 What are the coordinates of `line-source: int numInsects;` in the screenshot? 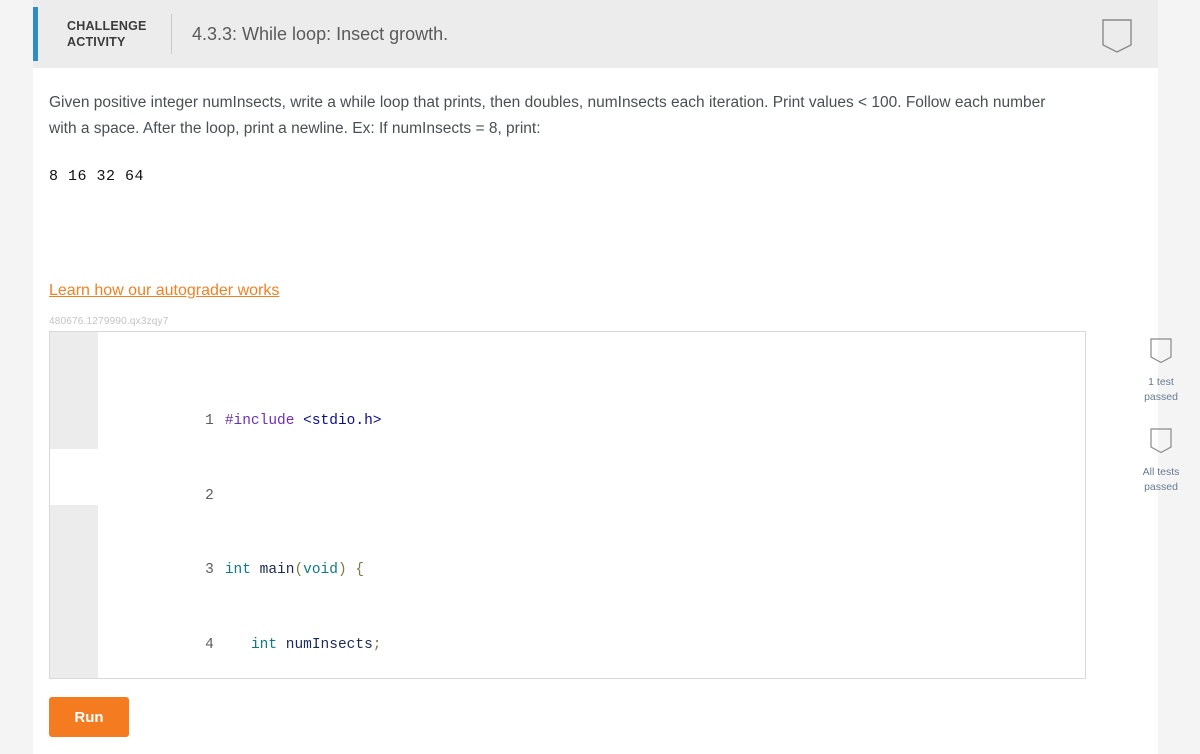 It's located at (316, 645).